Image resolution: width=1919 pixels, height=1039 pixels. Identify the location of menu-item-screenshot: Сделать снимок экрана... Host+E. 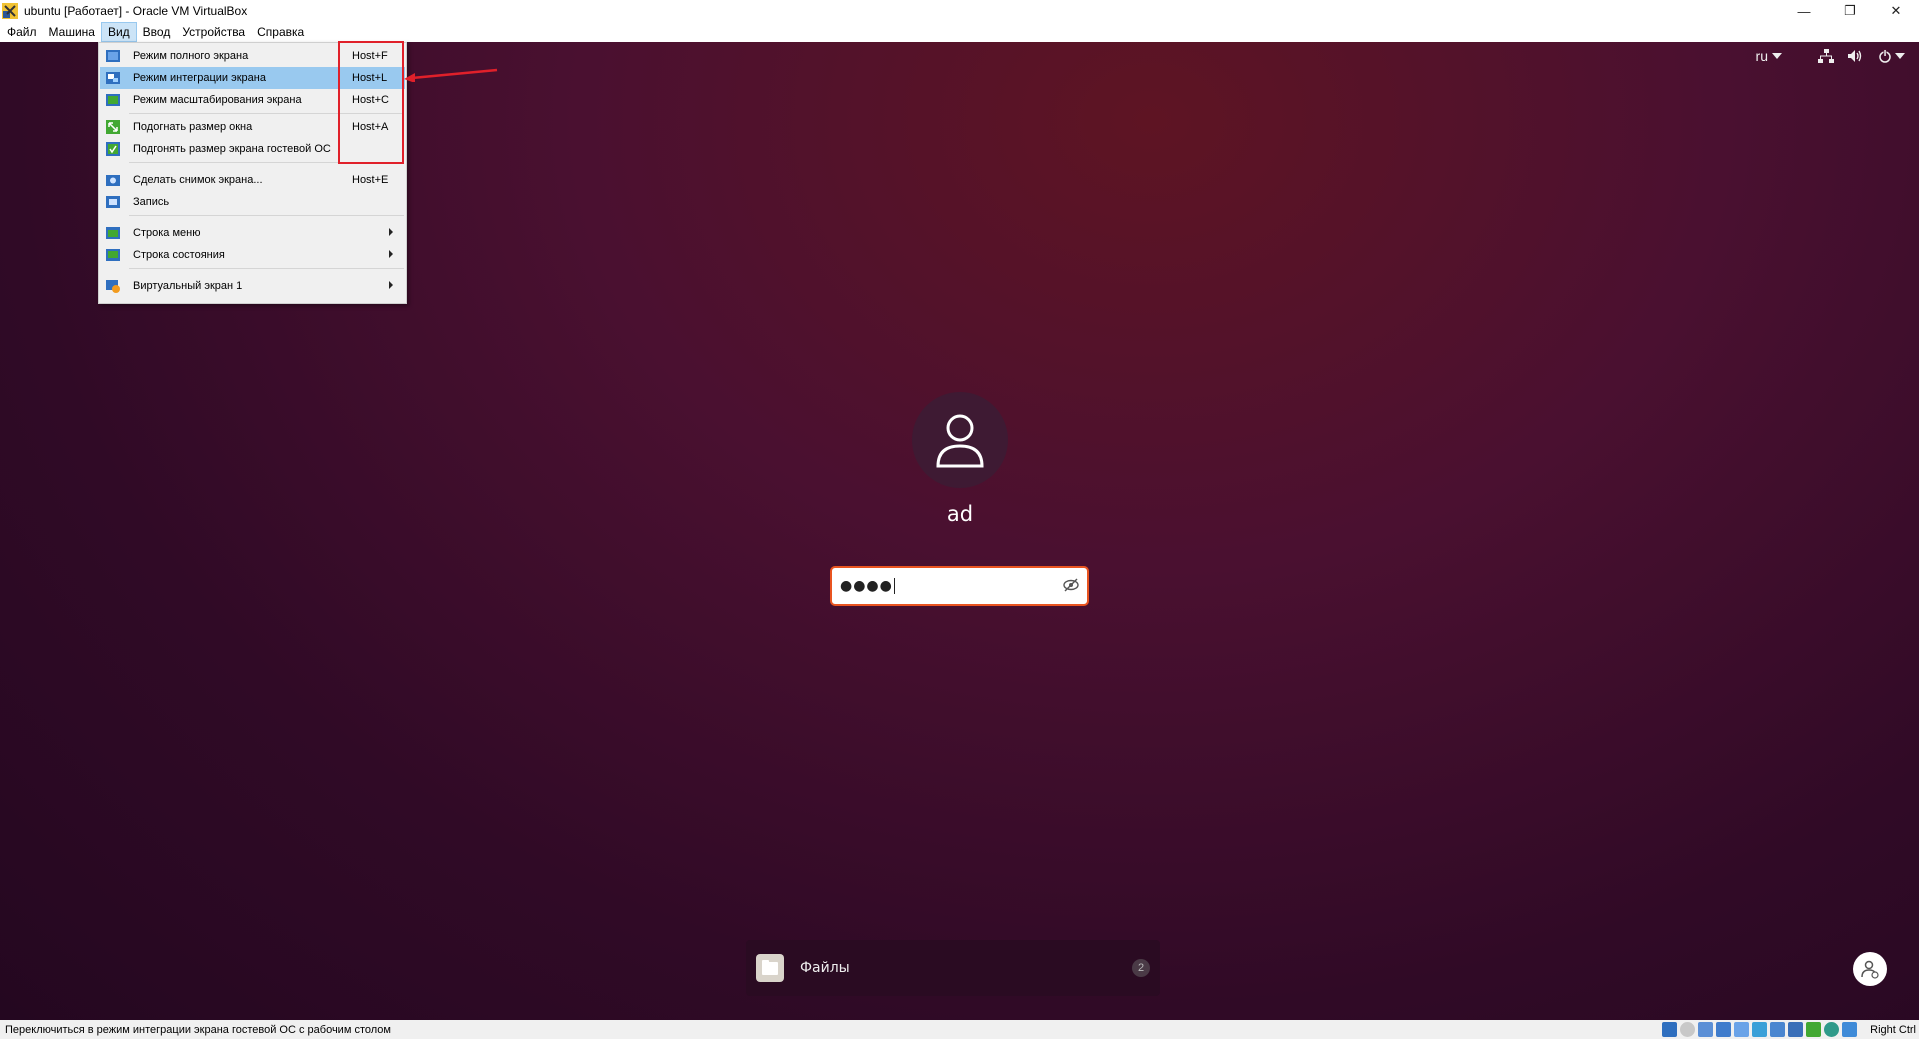
(252, 180).